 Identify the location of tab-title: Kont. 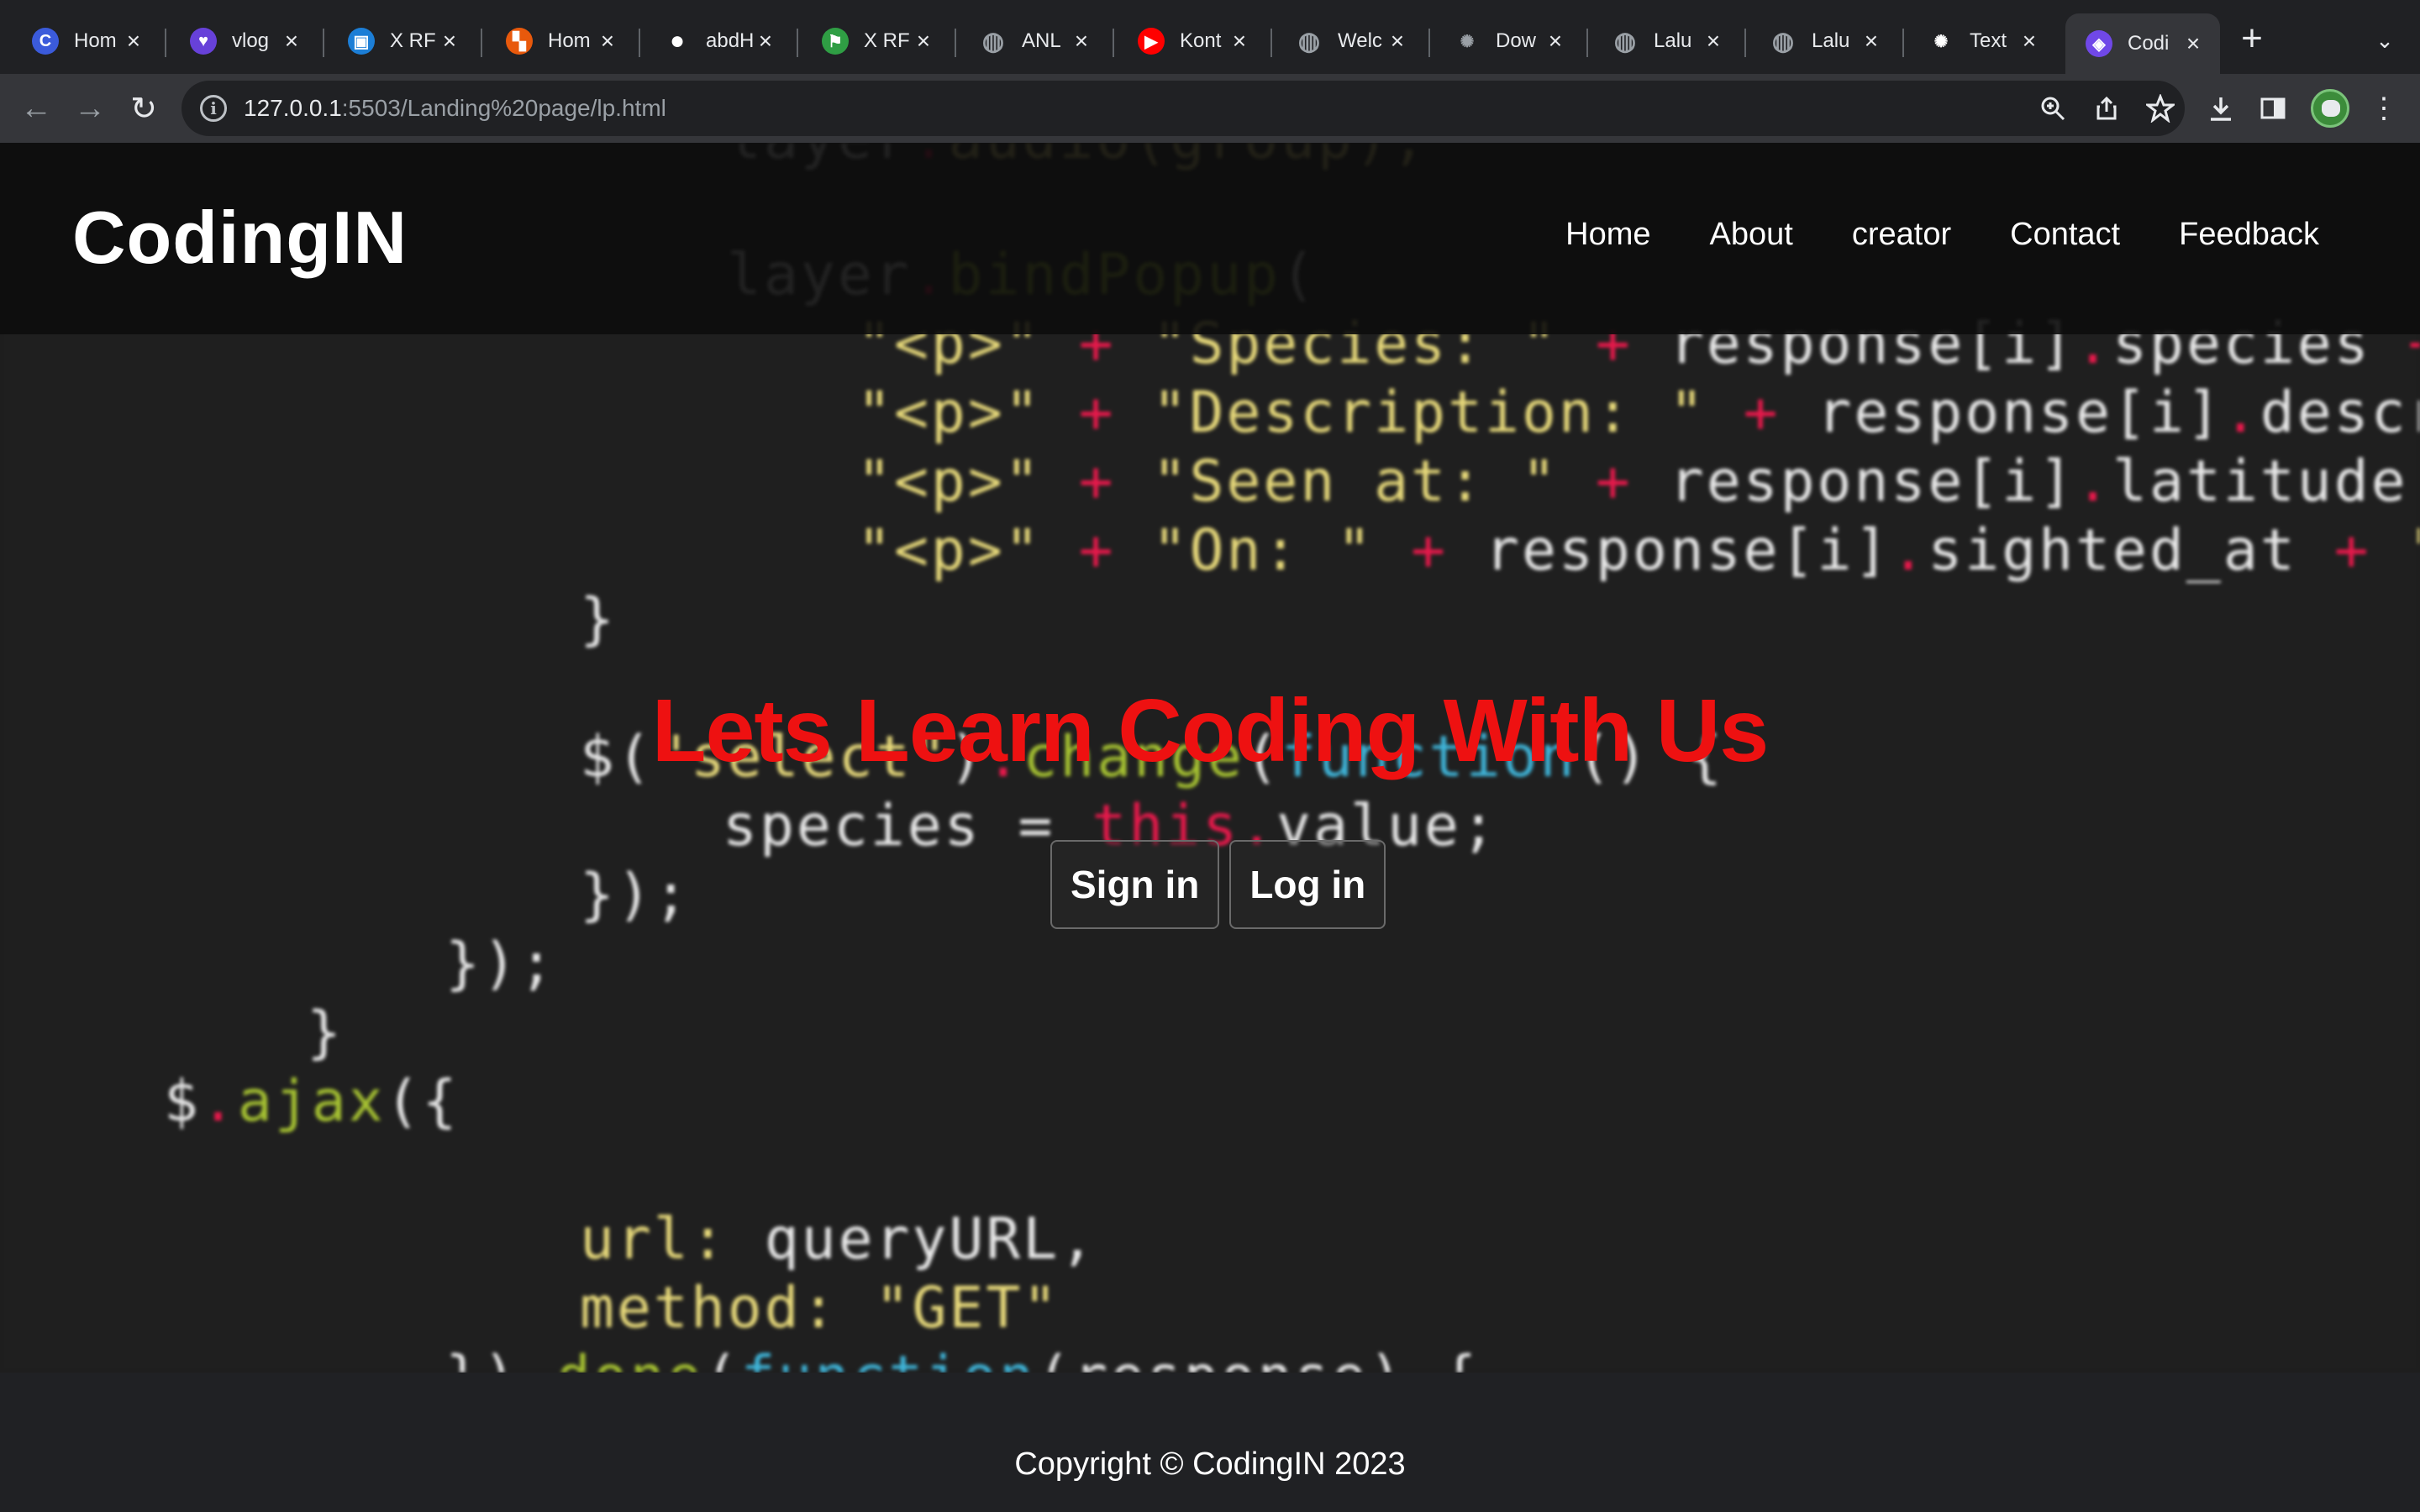
(1201, 40).